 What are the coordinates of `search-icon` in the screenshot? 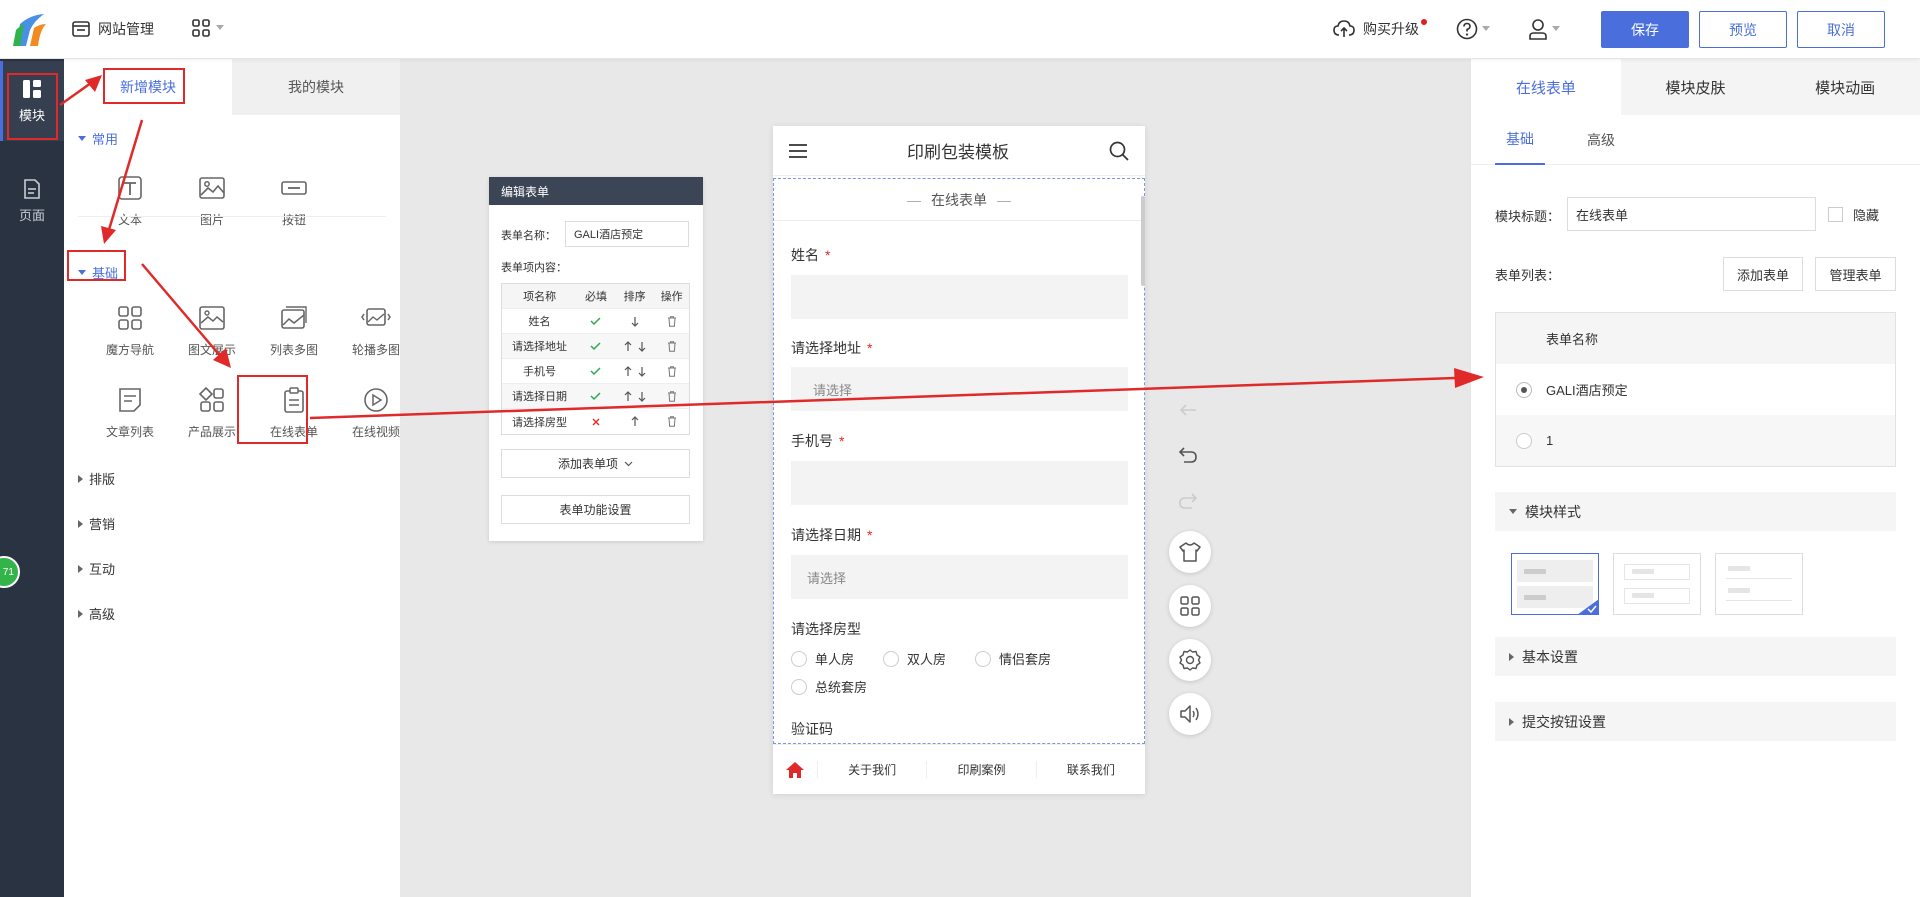 It's located at (1119, 151).